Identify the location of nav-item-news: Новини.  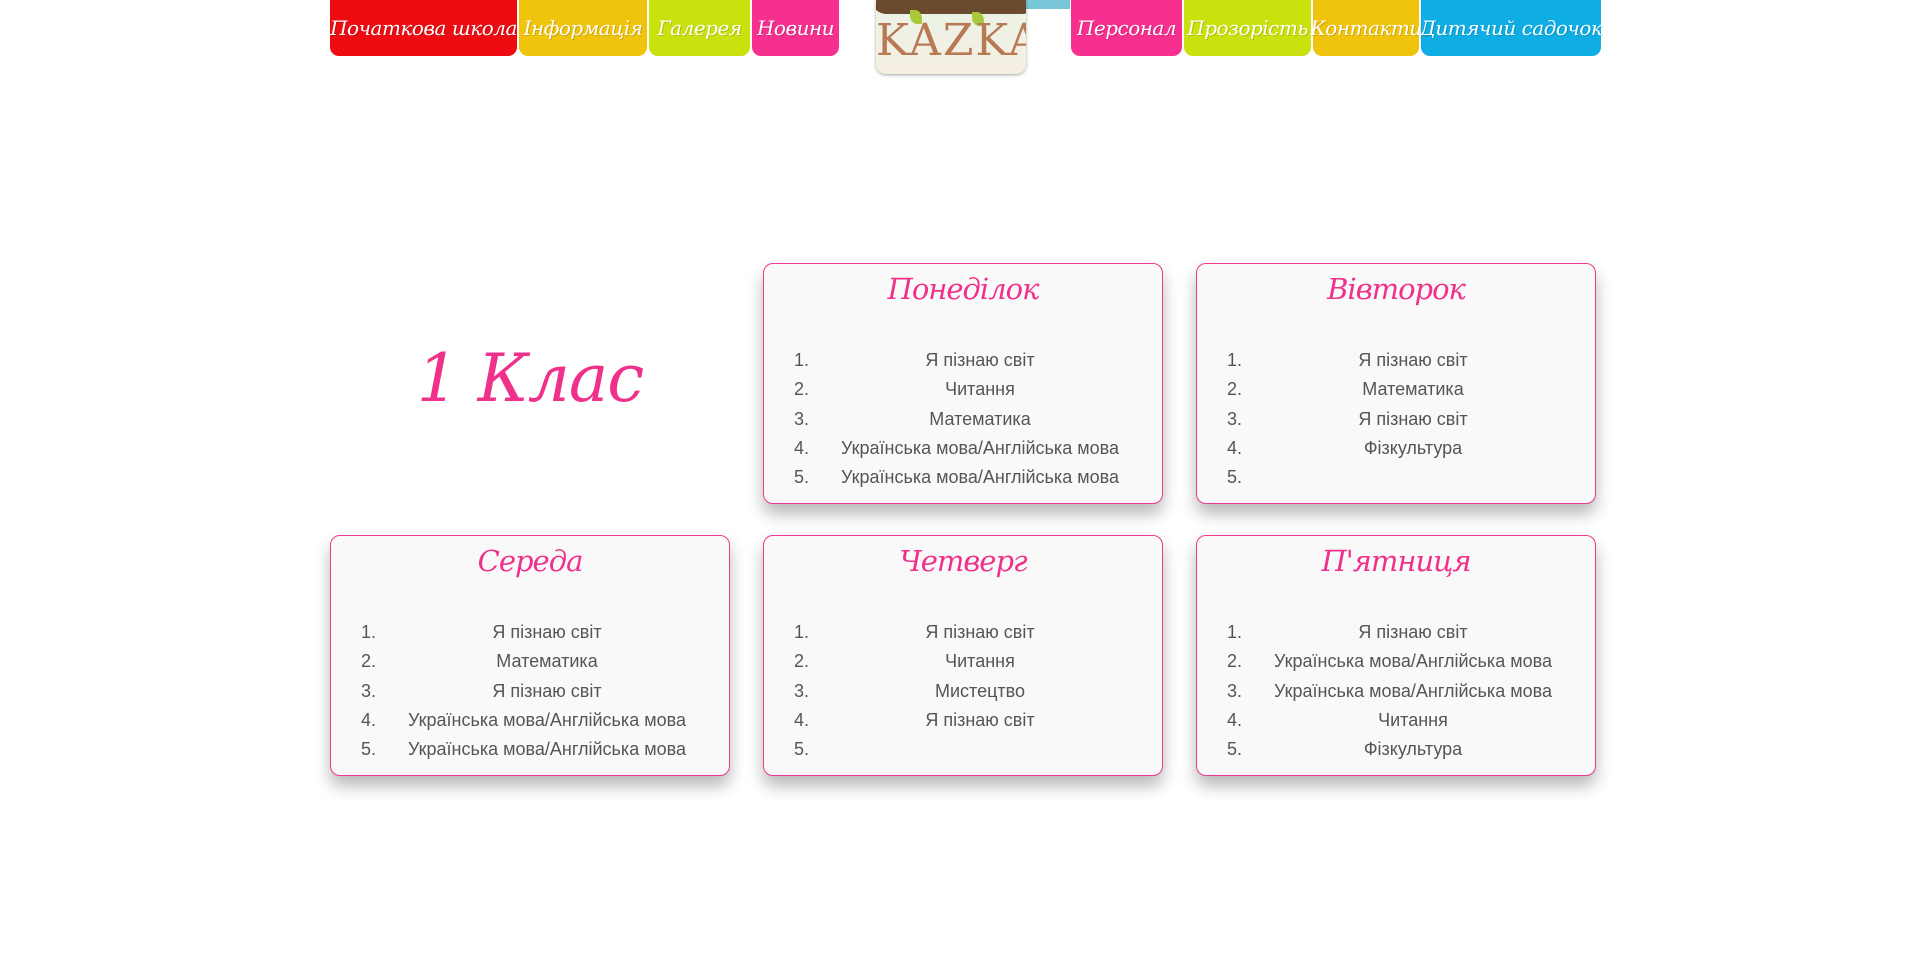
(795, 28).